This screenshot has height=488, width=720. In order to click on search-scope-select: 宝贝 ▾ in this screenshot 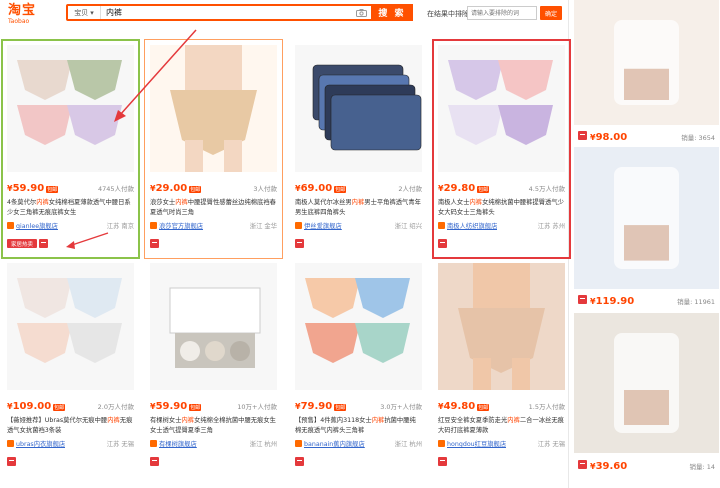, I will do `click(84, 12)`.